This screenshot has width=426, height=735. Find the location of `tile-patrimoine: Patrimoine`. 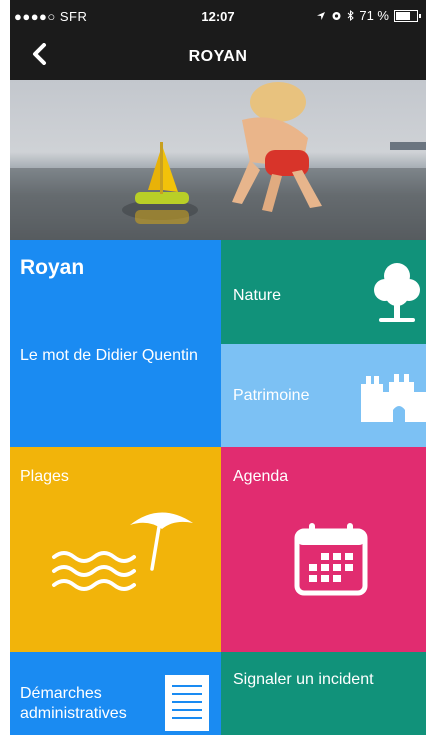

tile-patrimoine: Patrimoine is located at coordinates (323, 395).